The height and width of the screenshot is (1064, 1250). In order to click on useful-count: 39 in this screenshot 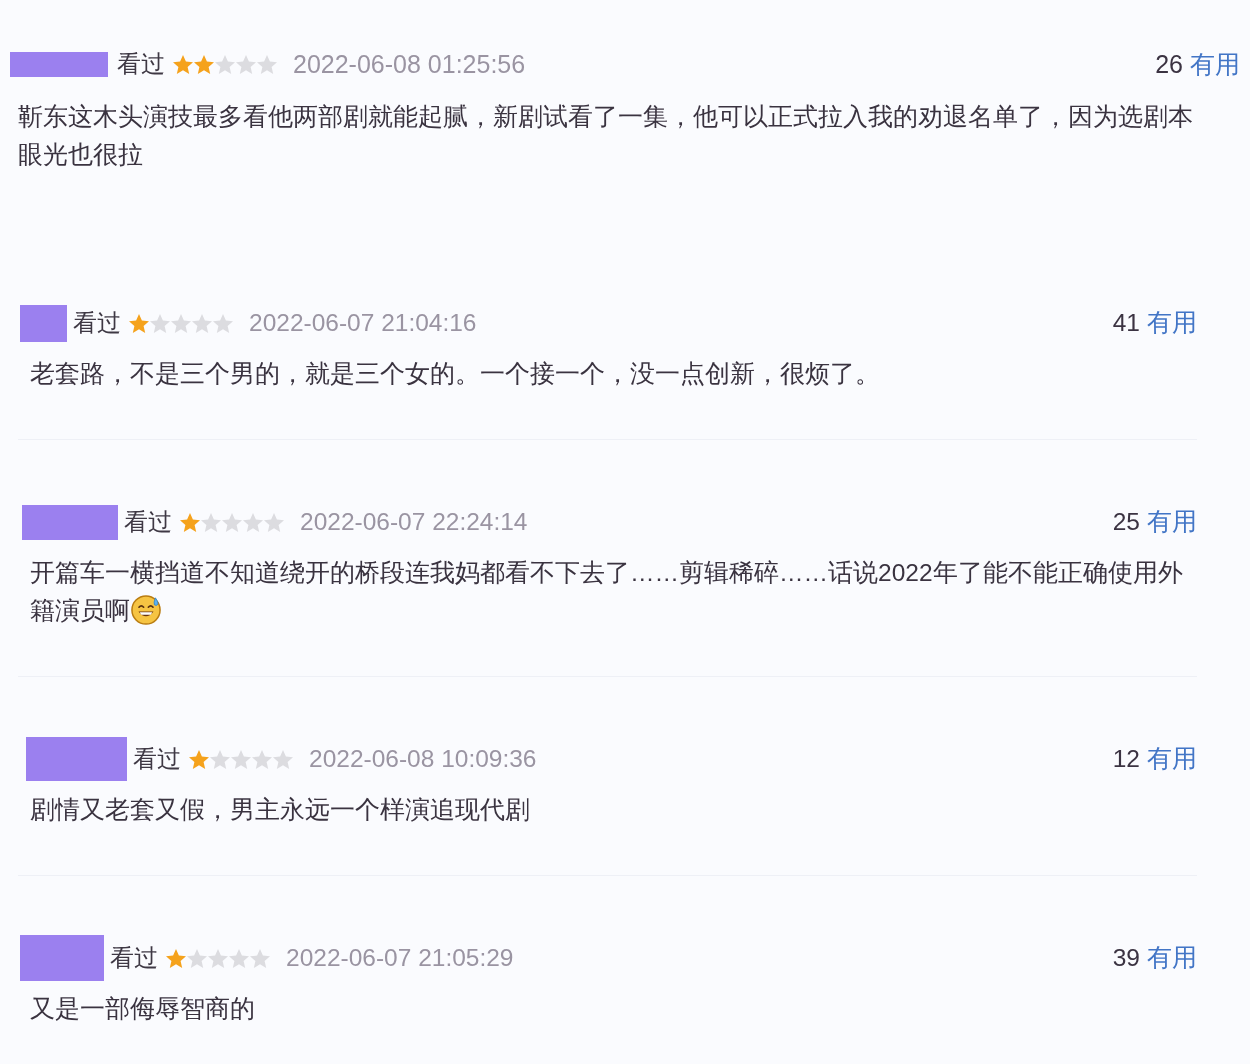, I will do `click(1126, 958)`.